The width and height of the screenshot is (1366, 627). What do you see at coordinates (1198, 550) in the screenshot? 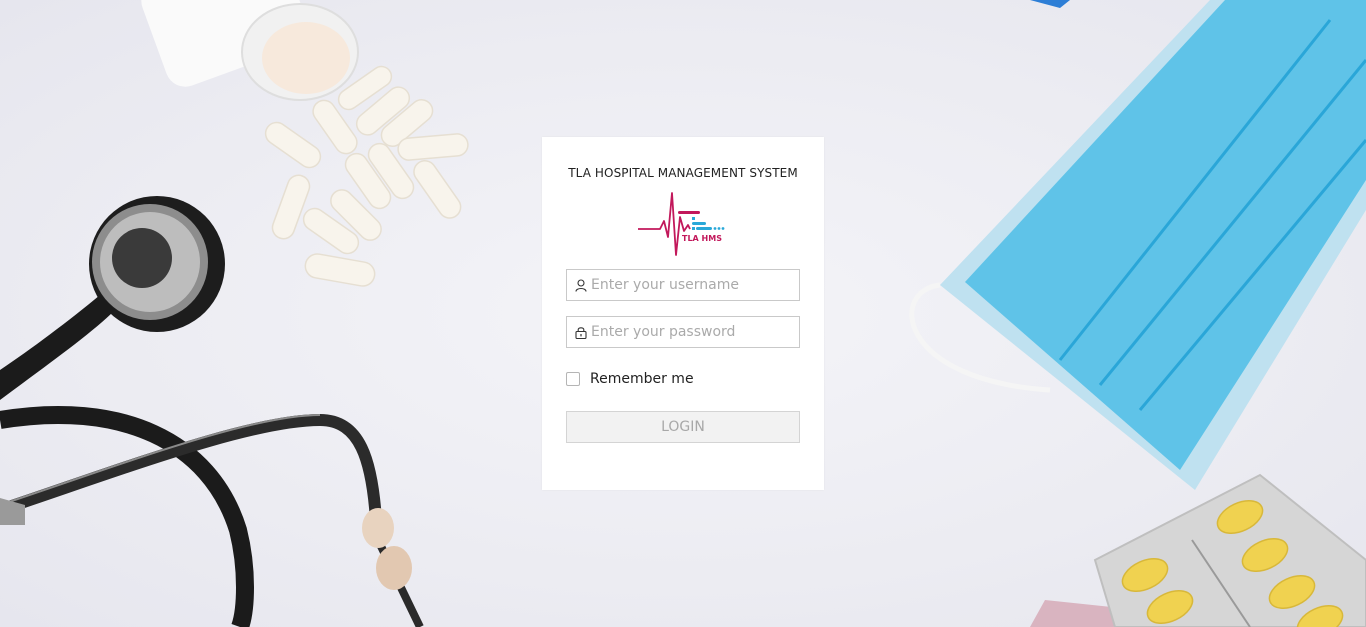
I see `pill-blister-graphic` at bounding box center [1198, 550].